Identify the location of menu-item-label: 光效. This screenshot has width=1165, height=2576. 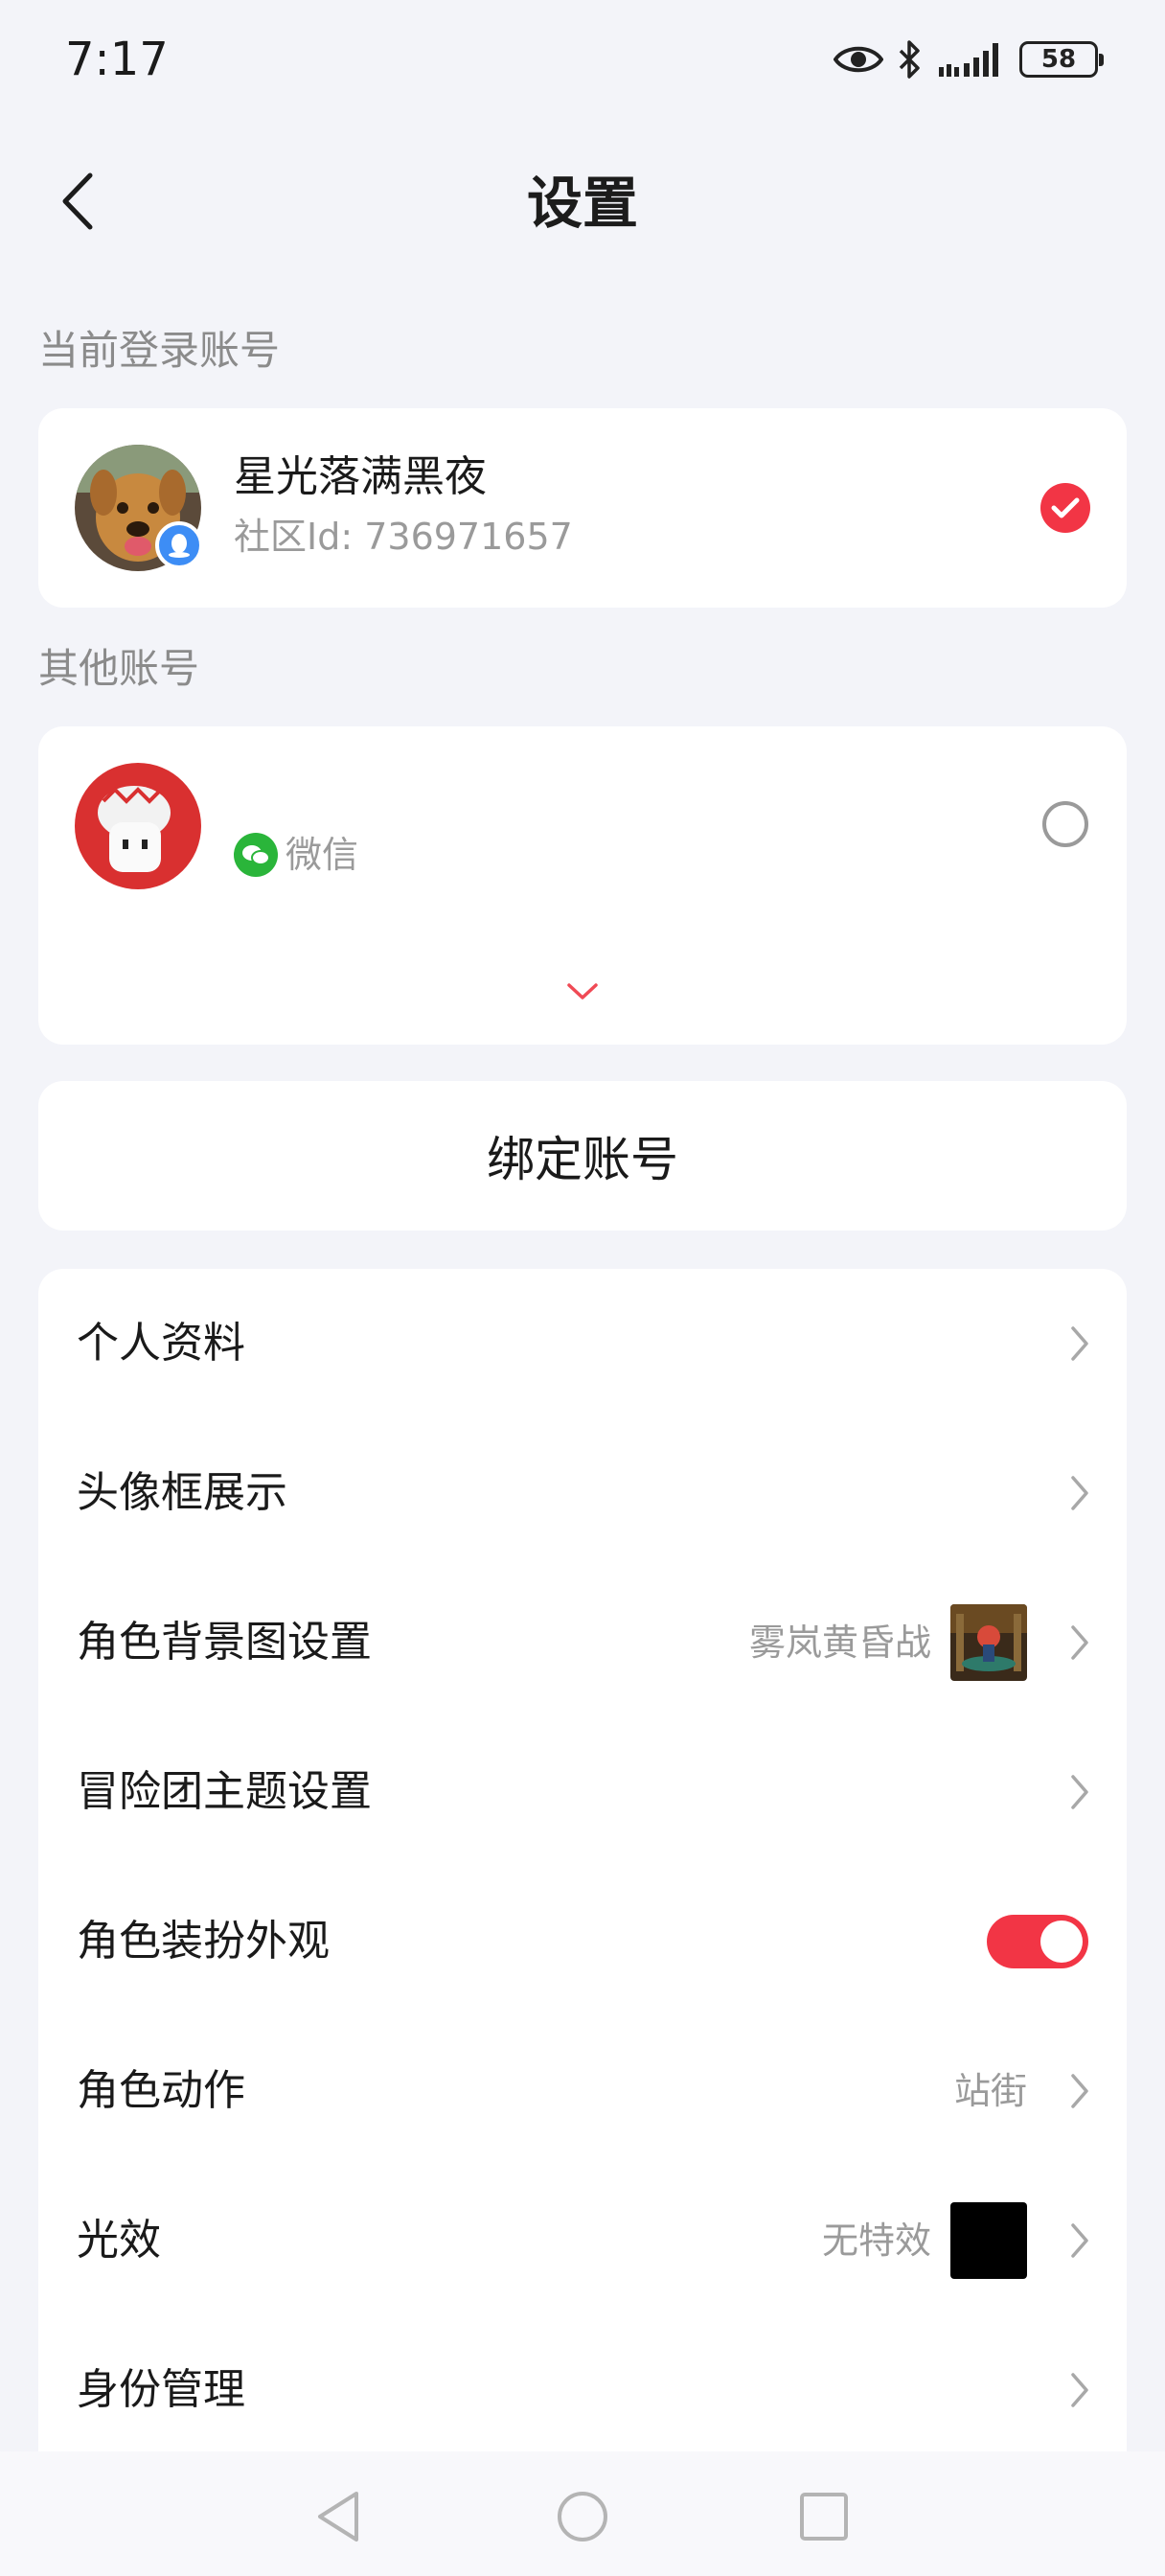
(119, 2240).